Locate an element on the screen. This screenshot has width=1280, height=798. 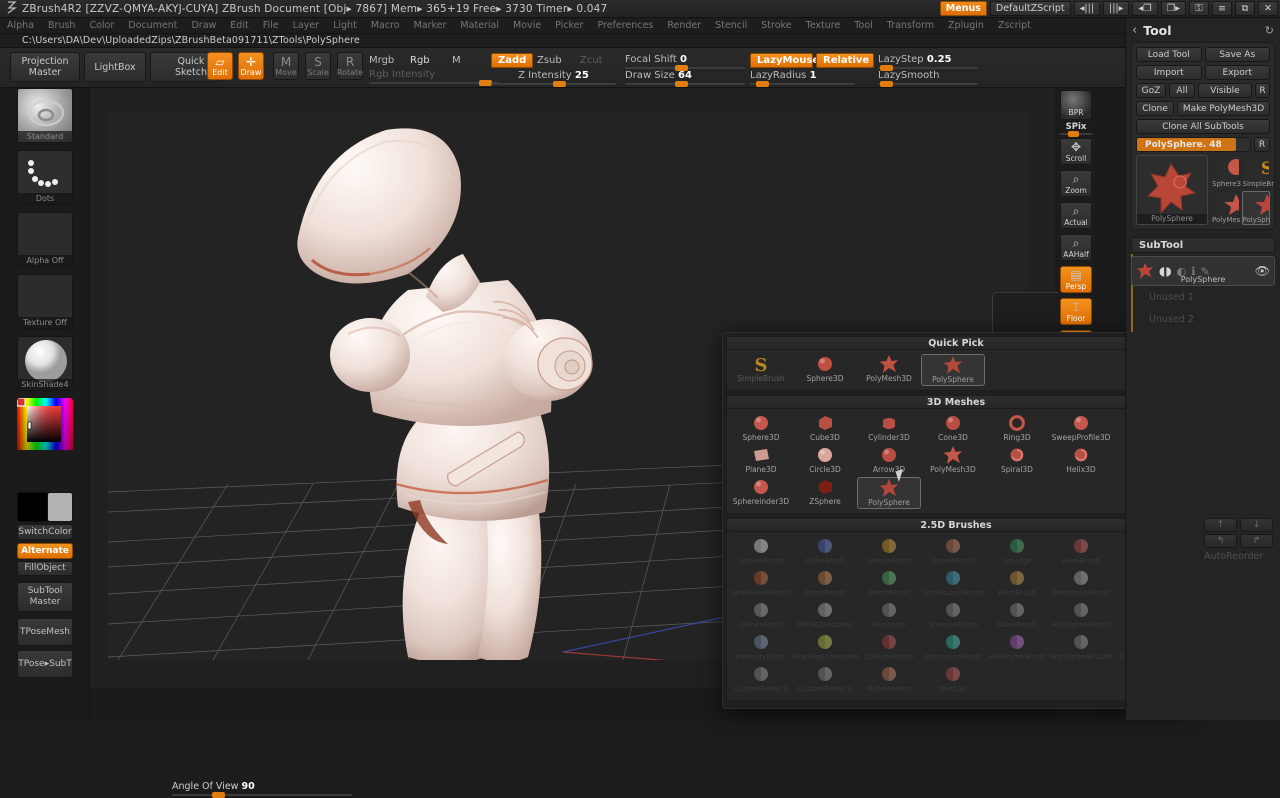
move-down-button: ↓ is located at coordinates (1257, 525).